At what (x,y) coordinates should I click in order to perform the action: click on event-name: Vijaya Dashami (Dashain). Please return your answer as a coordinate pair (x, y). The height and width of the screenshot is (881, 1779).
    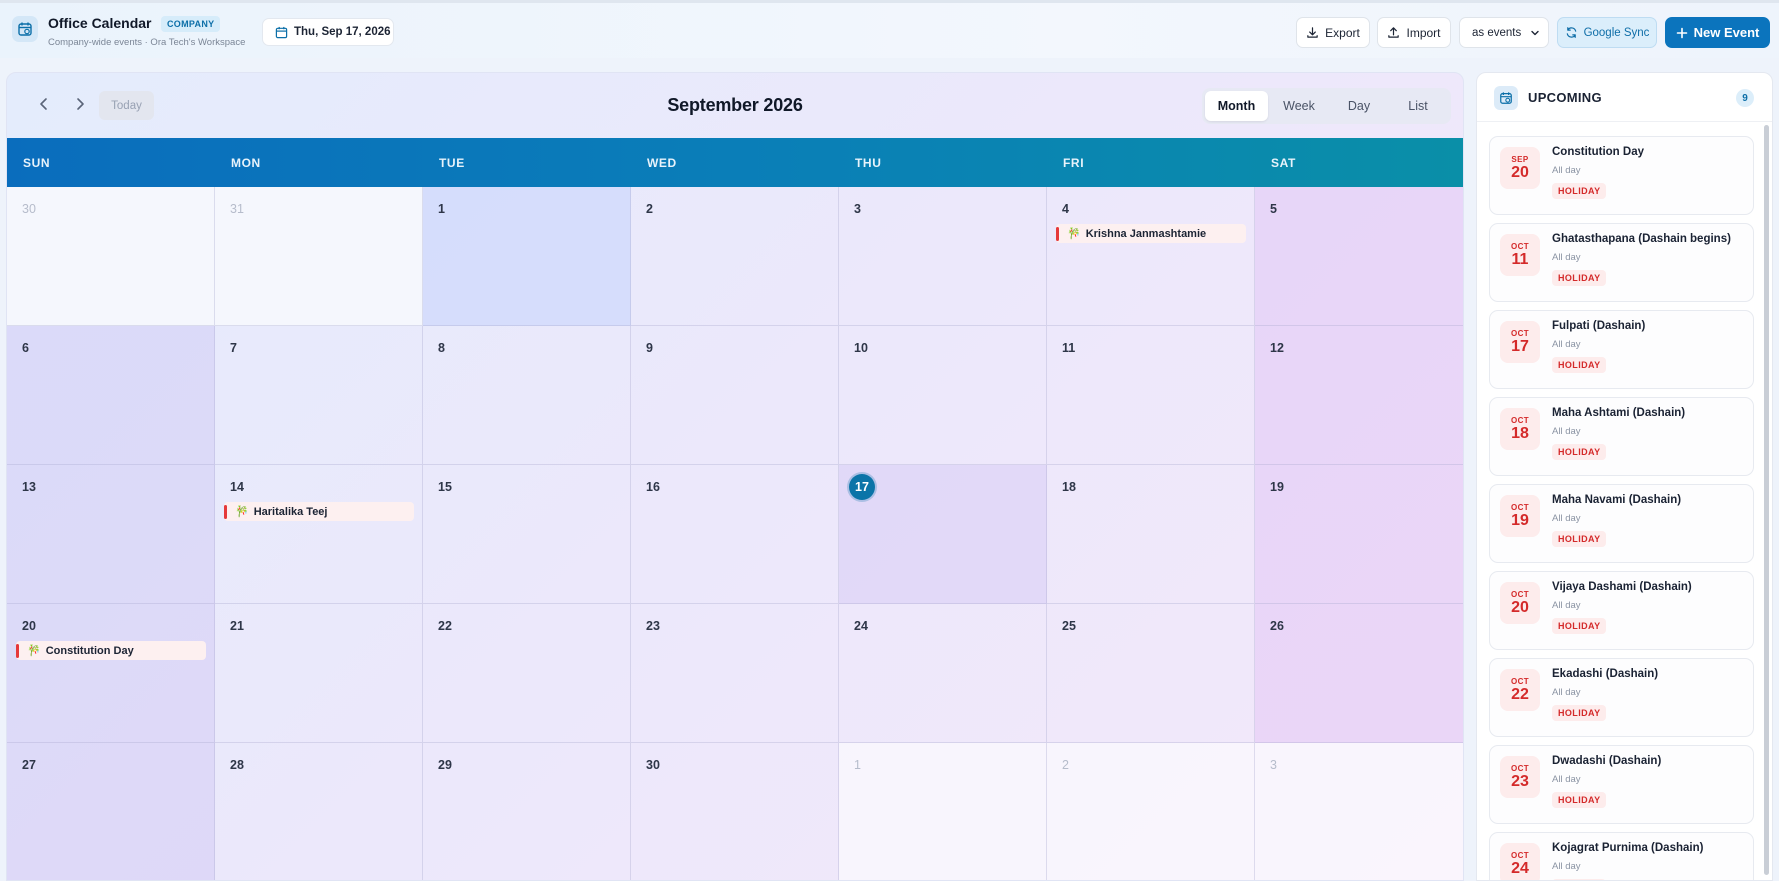
    Looking at the image, I should click on (1622, 587).